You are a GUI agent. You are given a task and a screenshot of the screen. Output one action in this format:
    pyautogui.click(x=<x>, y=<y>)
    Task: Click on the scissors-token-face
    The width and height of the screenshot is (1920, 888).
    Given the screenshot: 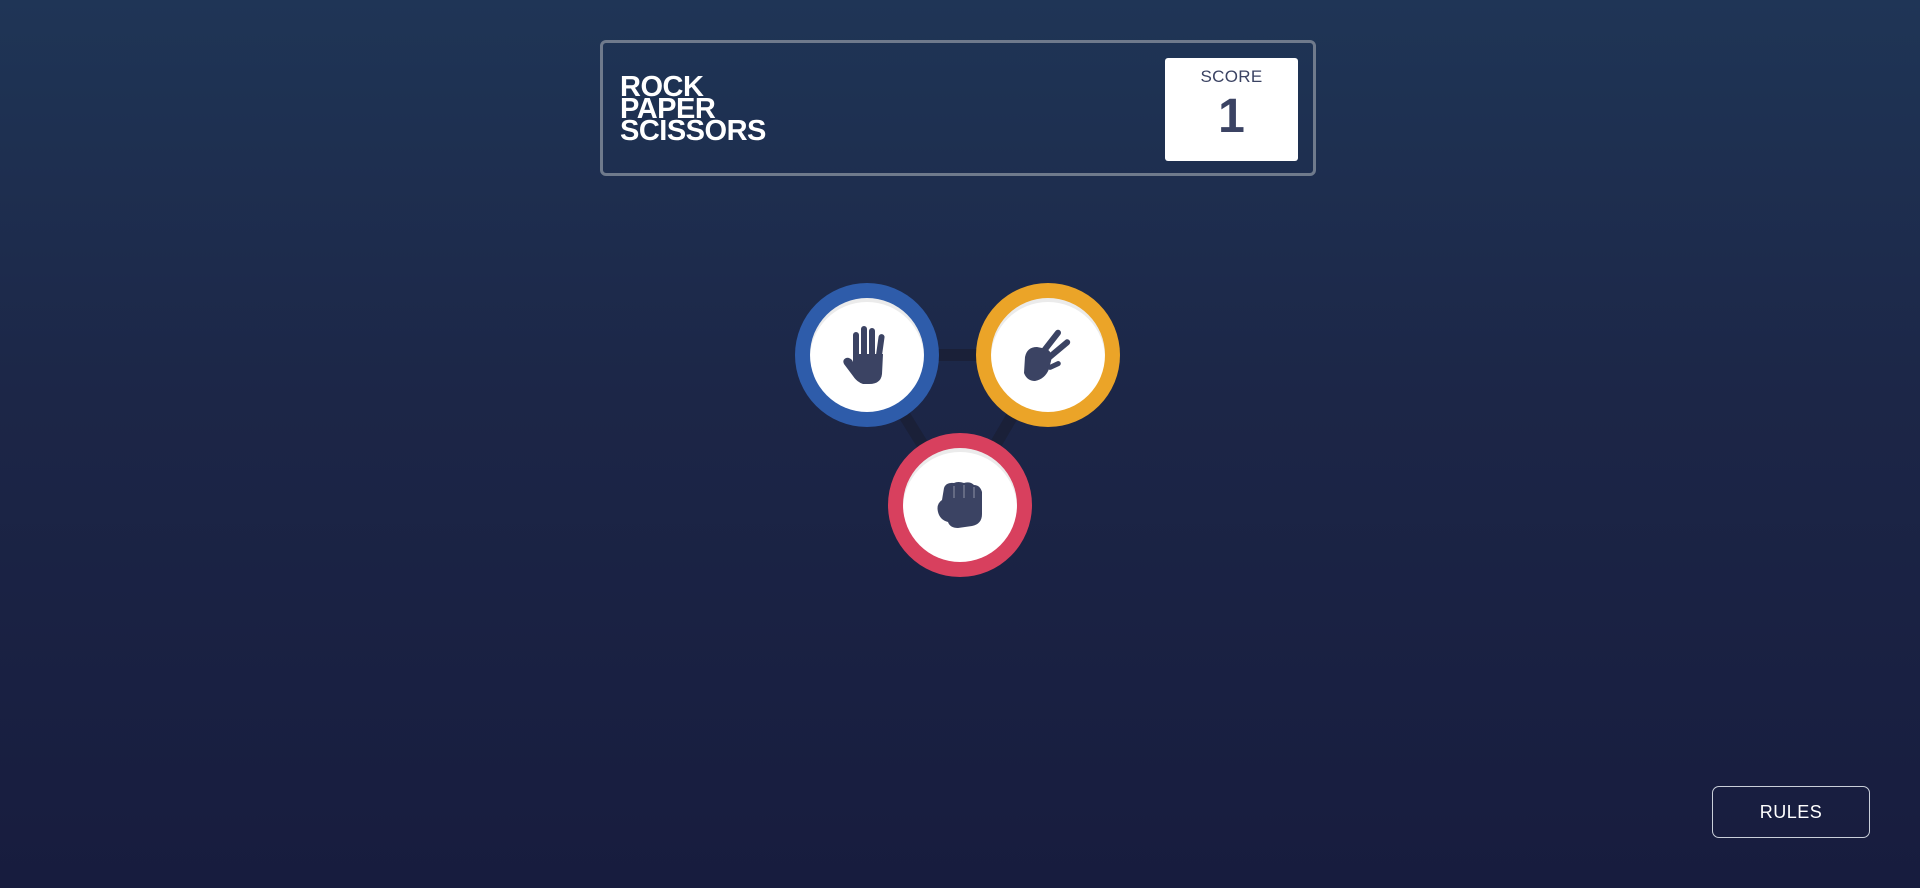 What is the action you would take?
    pyautogui.click(x=1048, y=355)
    